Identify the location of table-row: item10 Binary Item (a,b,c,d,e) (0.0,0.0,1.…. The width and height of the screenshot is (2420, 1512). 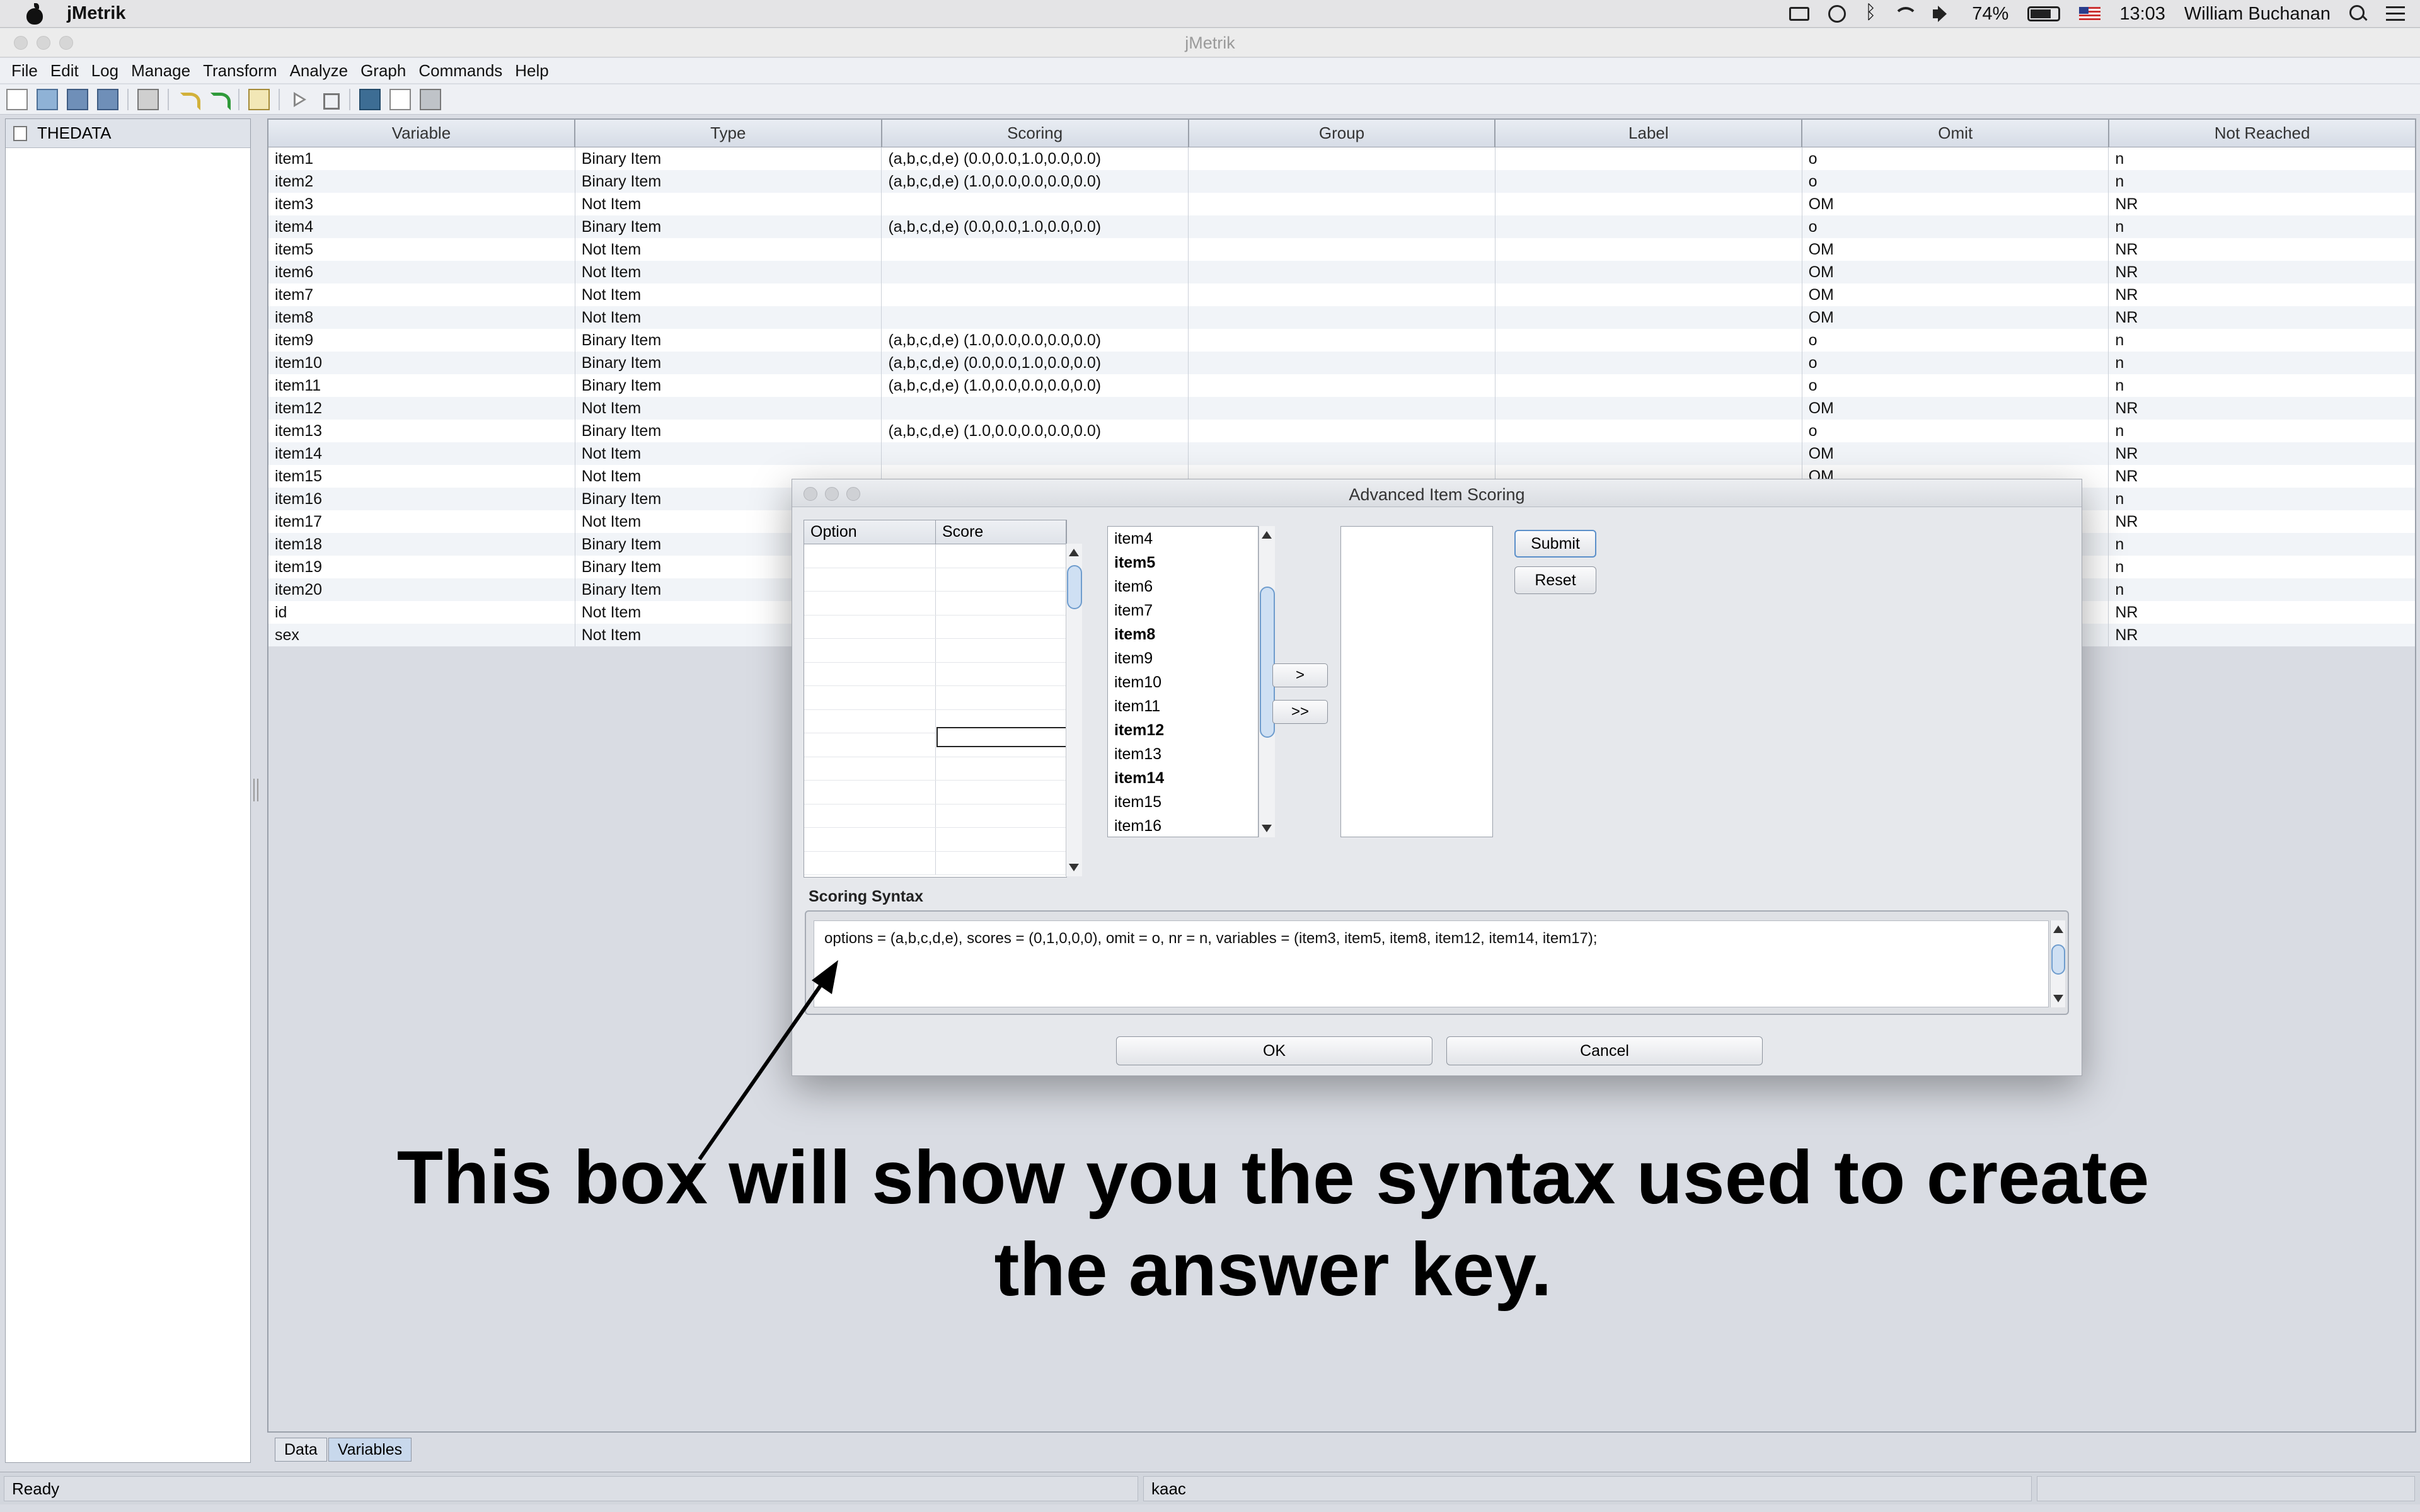
(1341, 363).